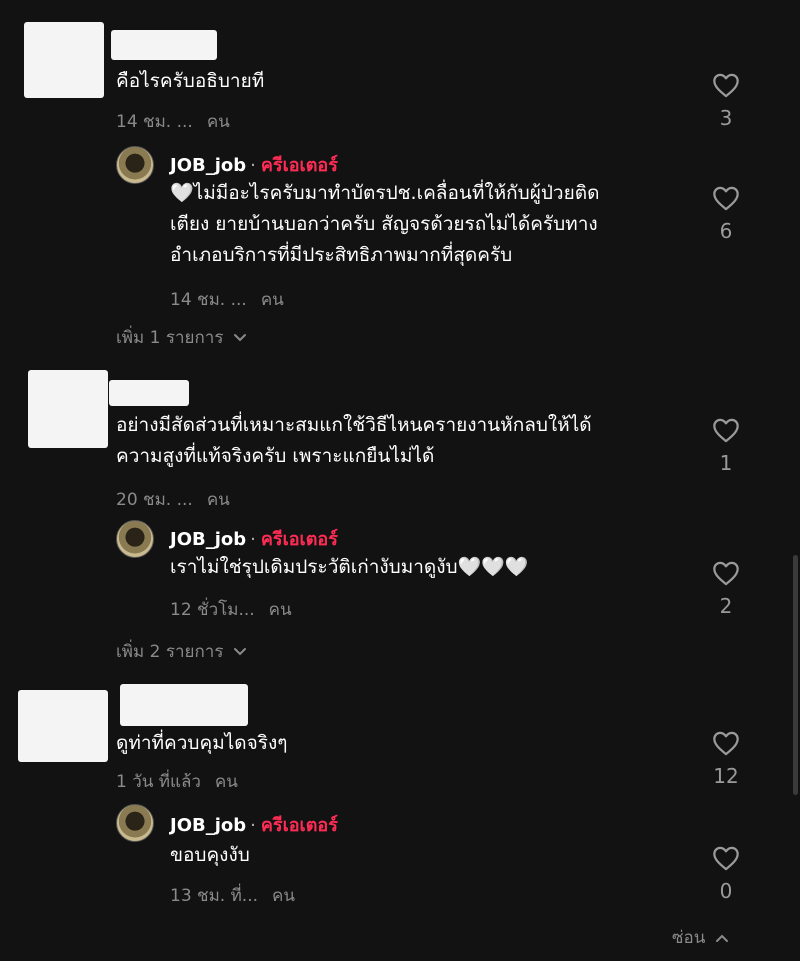 This screenshot has height=961, width=800. Describe the element at coordinates (726, 776) in the screenshot. I see `like-count: 12` at that location.